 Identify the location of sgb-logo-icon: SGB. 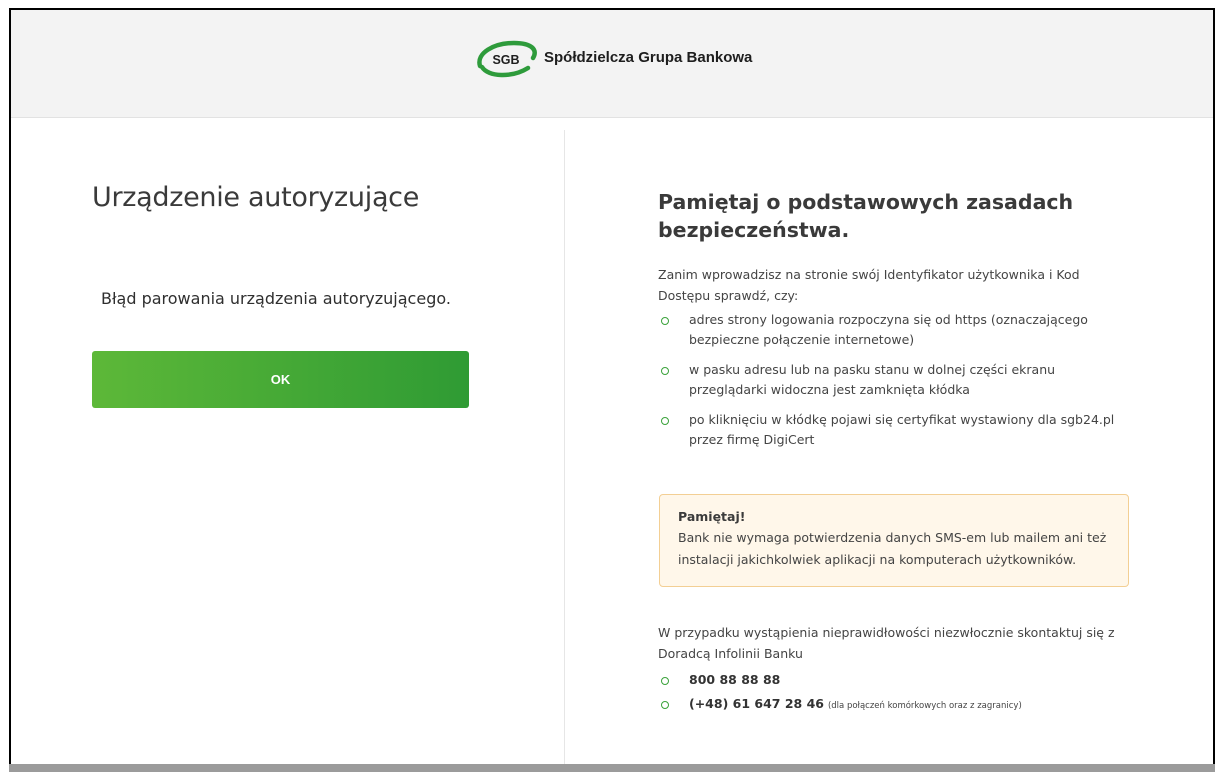
(507, 59).